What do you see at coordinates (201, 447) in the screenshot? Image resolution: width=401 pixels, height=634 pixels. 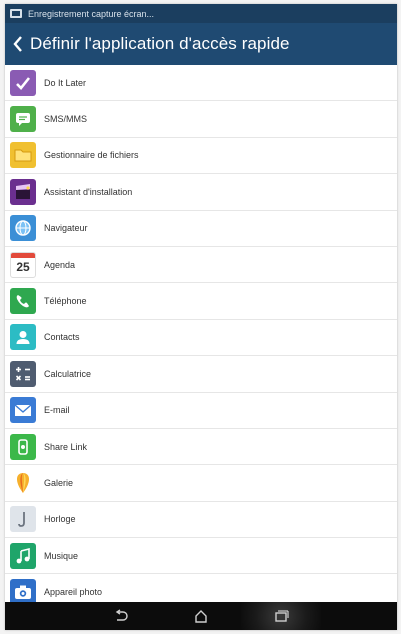 I see `list-item-share-link: Share Link` at bounding box center [201, 447].